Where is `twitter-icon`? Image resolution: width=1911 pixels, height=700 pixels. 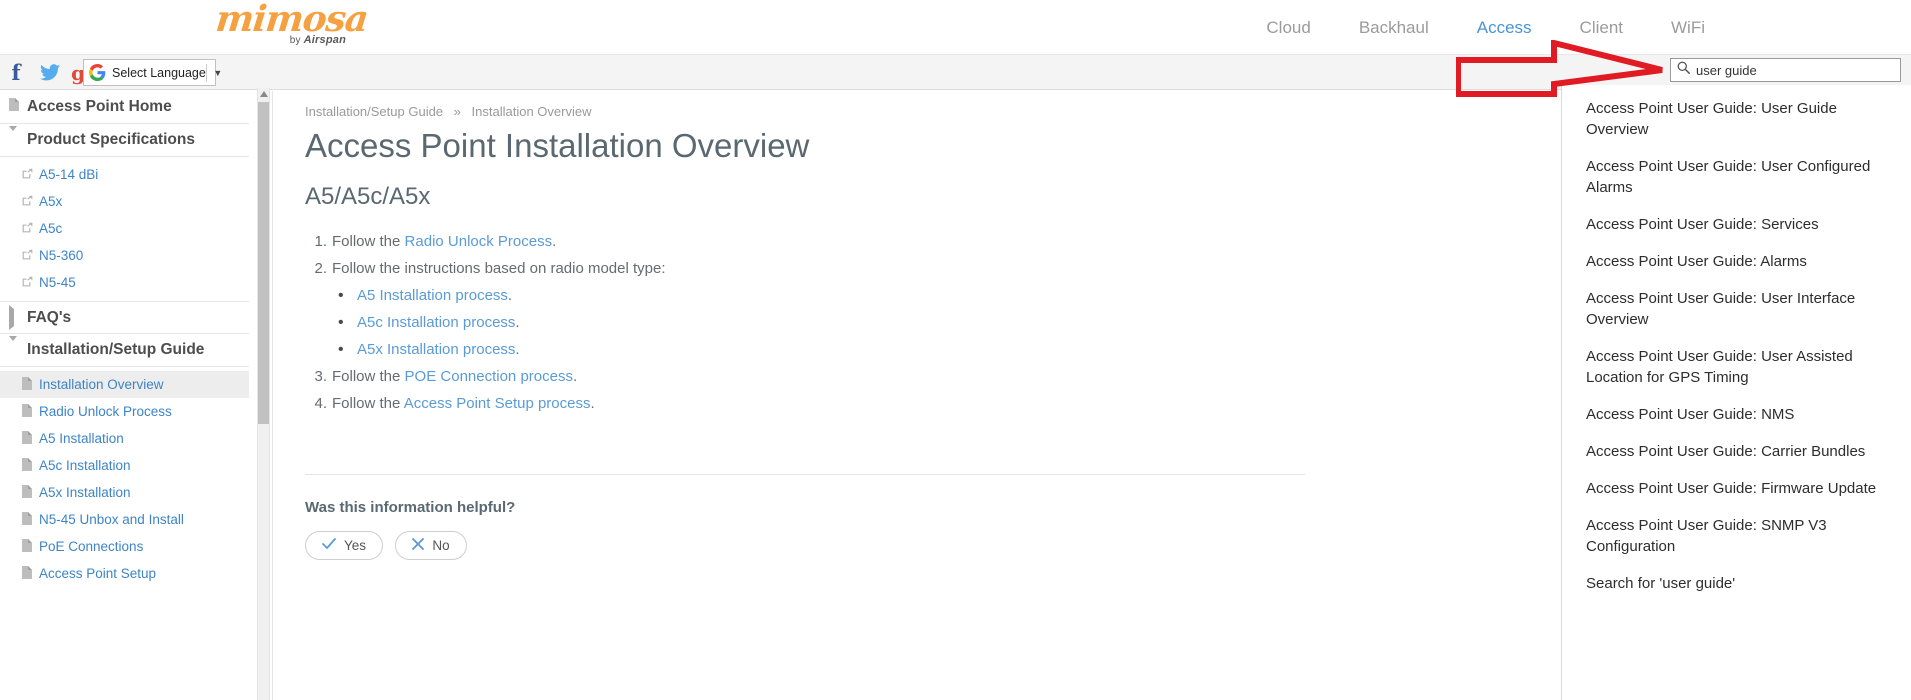 twitter-icon is located at coordinates (50, 73).